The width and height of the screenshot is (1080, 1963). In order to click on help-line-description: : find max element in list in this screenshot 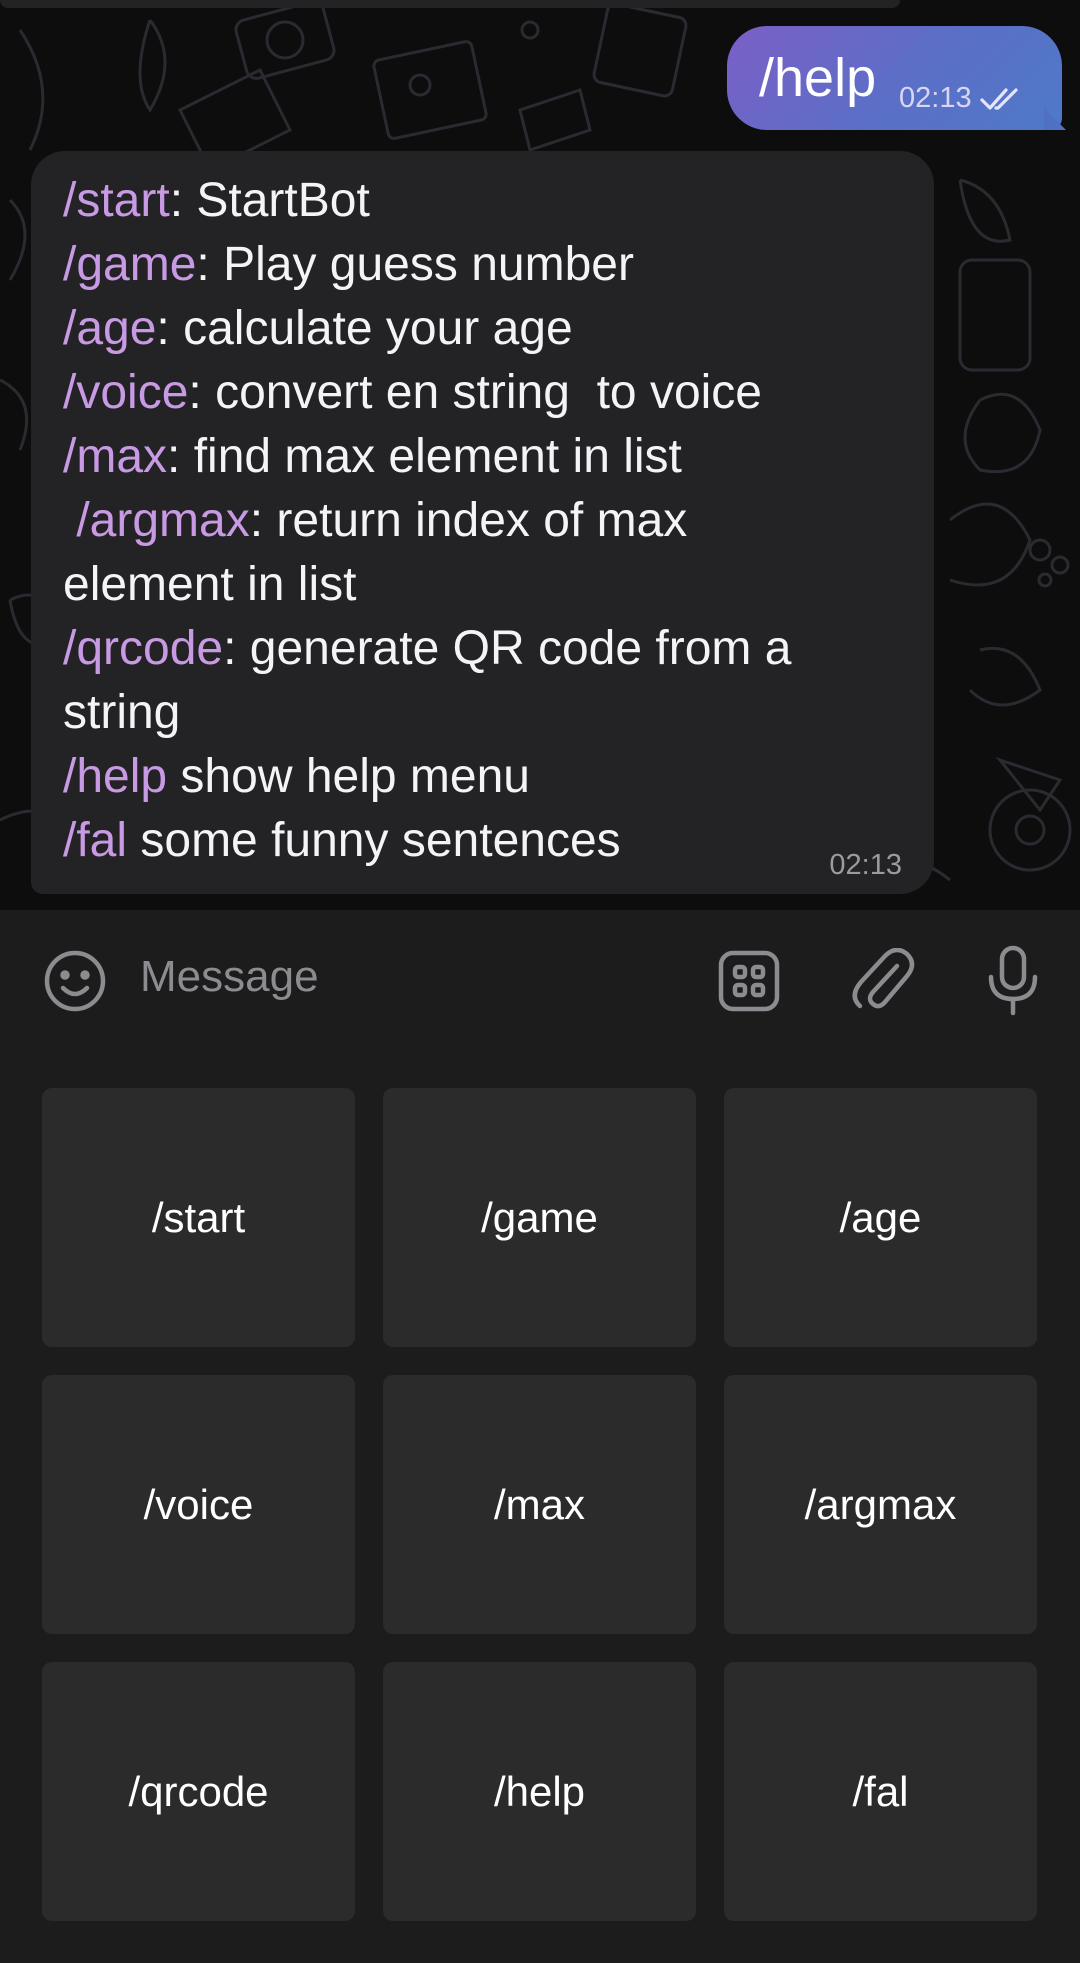, I will do `click(424, 456)`.